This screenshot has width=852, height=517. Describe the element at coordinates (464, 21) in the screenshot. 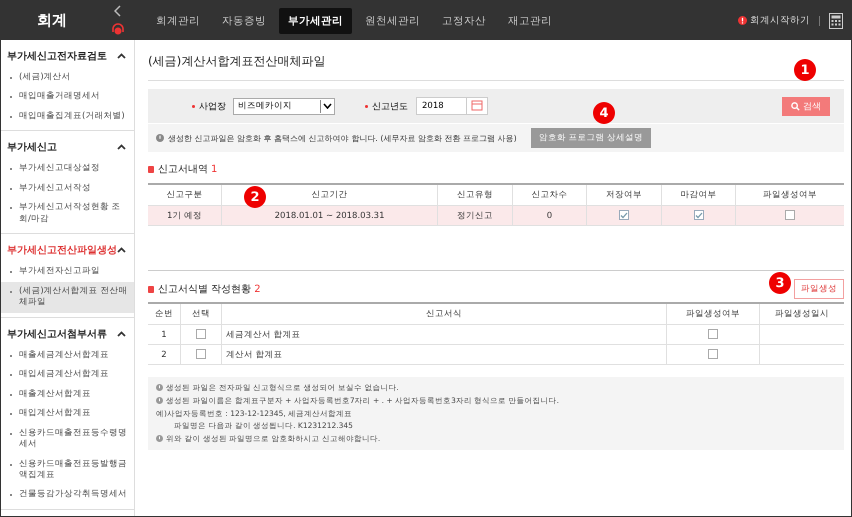

I see `nav-tab: 고정자산` at that location.